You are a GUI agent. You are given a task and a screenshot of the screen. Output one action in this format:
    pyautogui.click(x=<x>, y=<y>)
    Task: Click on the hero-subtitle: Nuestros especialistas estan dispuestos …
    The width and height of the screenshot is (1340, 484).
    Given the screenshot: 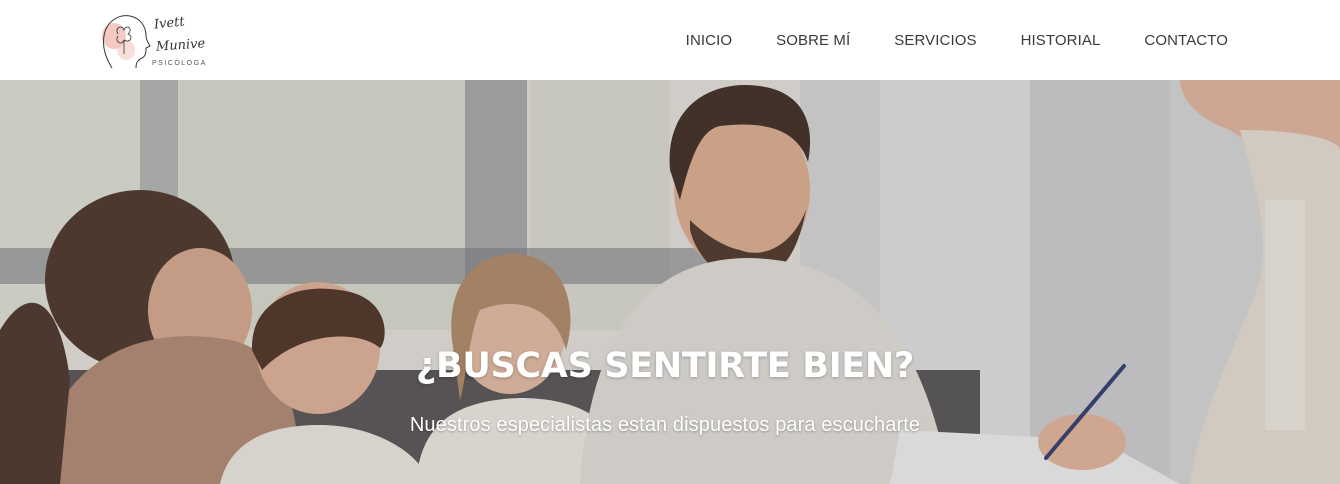 What is the action you would take?
    pyautogui.click(x=665, y=425)
    